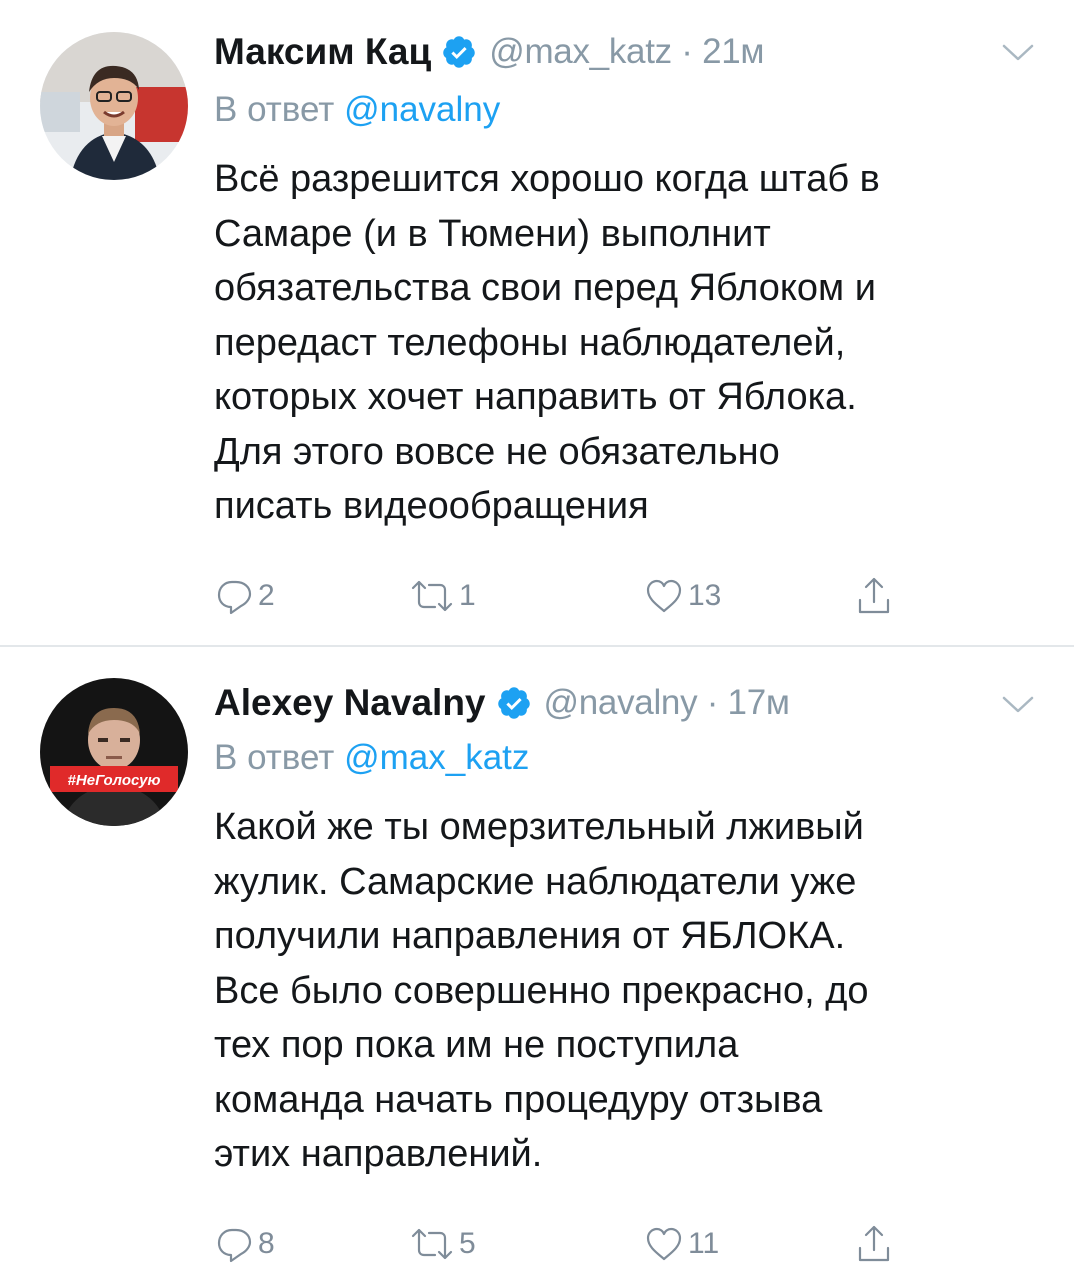 Image resolution: width=1074 pixels, height=1280 pixels. I want to click on tweet-text-line: писать видеообращения, so click(431, 506).